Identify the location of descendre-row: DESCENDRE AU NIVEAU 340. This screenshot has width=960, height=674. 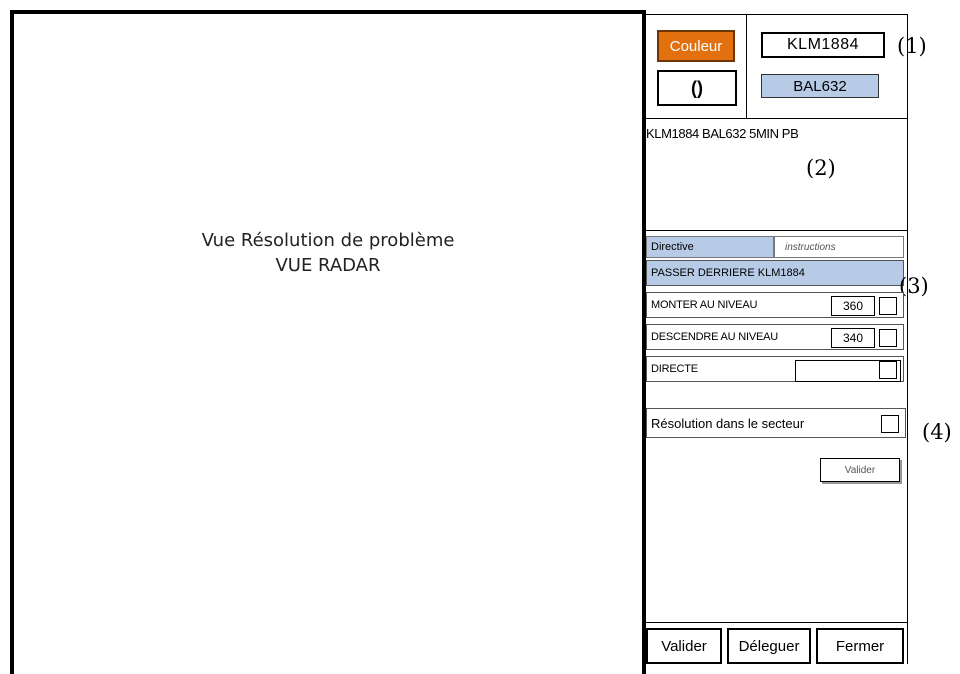
(775, 337).